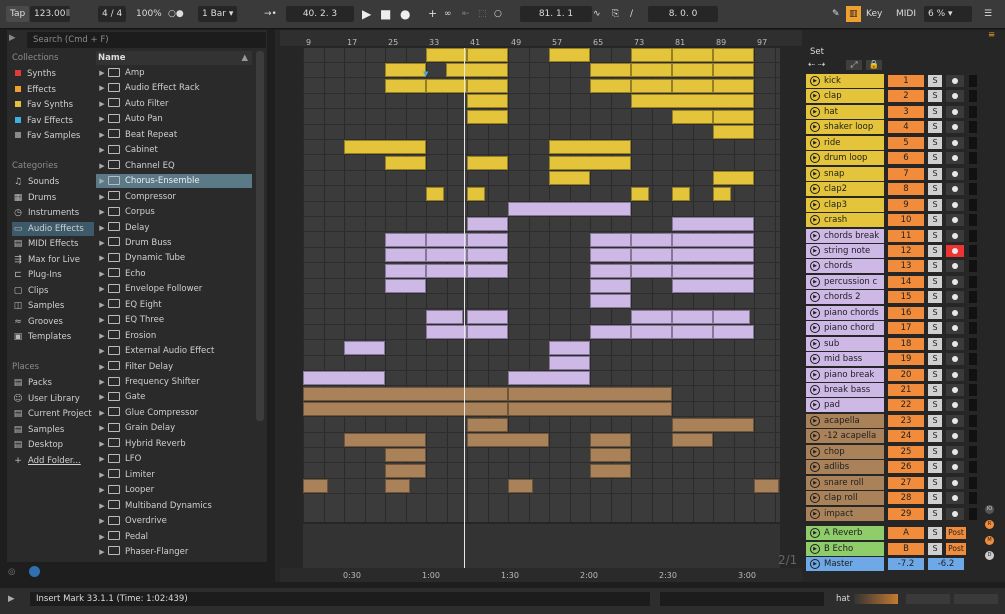  What do you see at coordinates (906, 81) in the screenshot?
I see `track-activator: 1` at bounding box center [906, 81].